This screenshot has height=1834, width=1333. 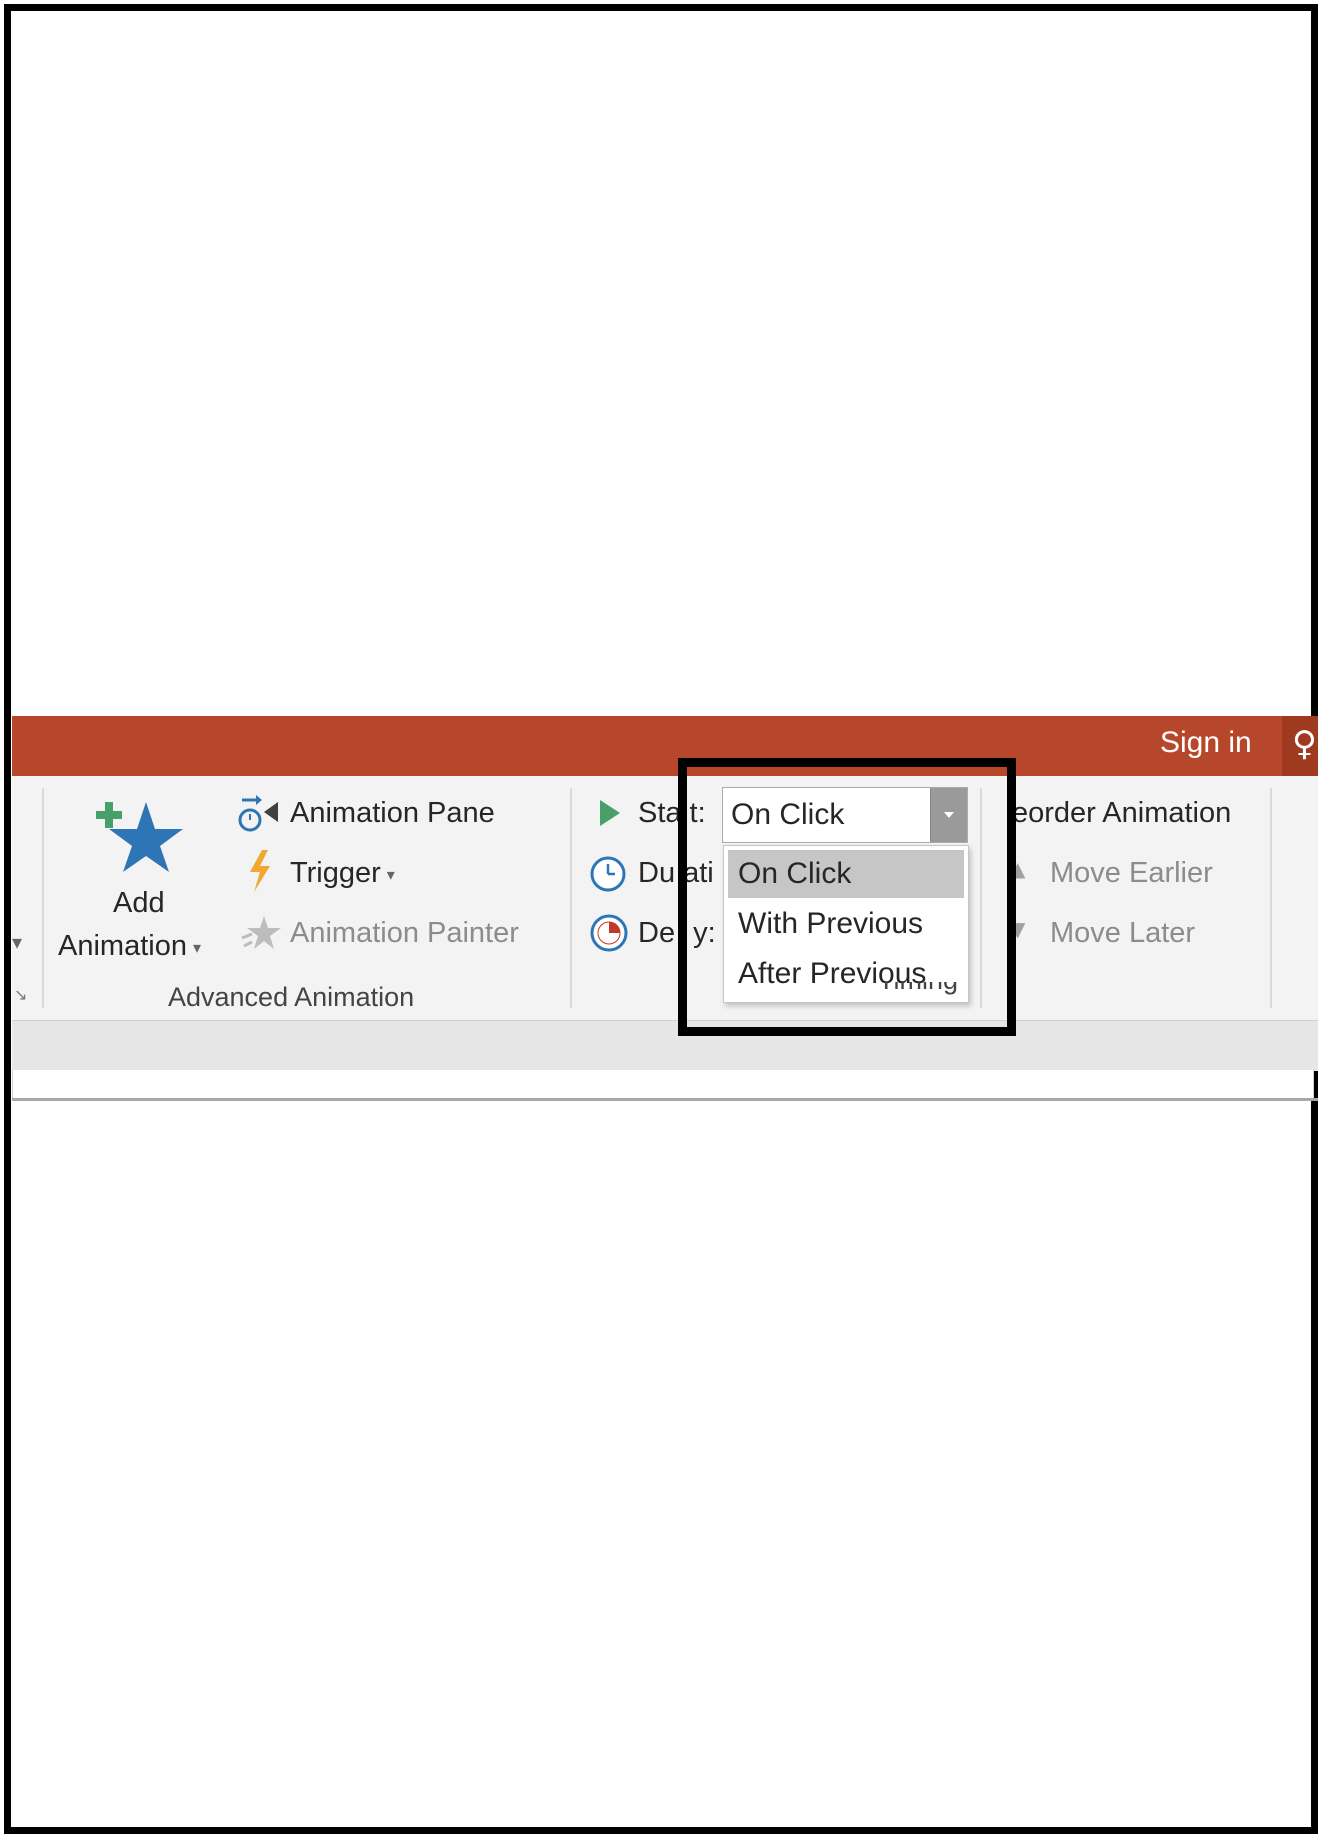 What do you see at coordinates (788, 814) in the screenshot?
I see `start-combo-value: On Click` at bounding box center [788, 814].